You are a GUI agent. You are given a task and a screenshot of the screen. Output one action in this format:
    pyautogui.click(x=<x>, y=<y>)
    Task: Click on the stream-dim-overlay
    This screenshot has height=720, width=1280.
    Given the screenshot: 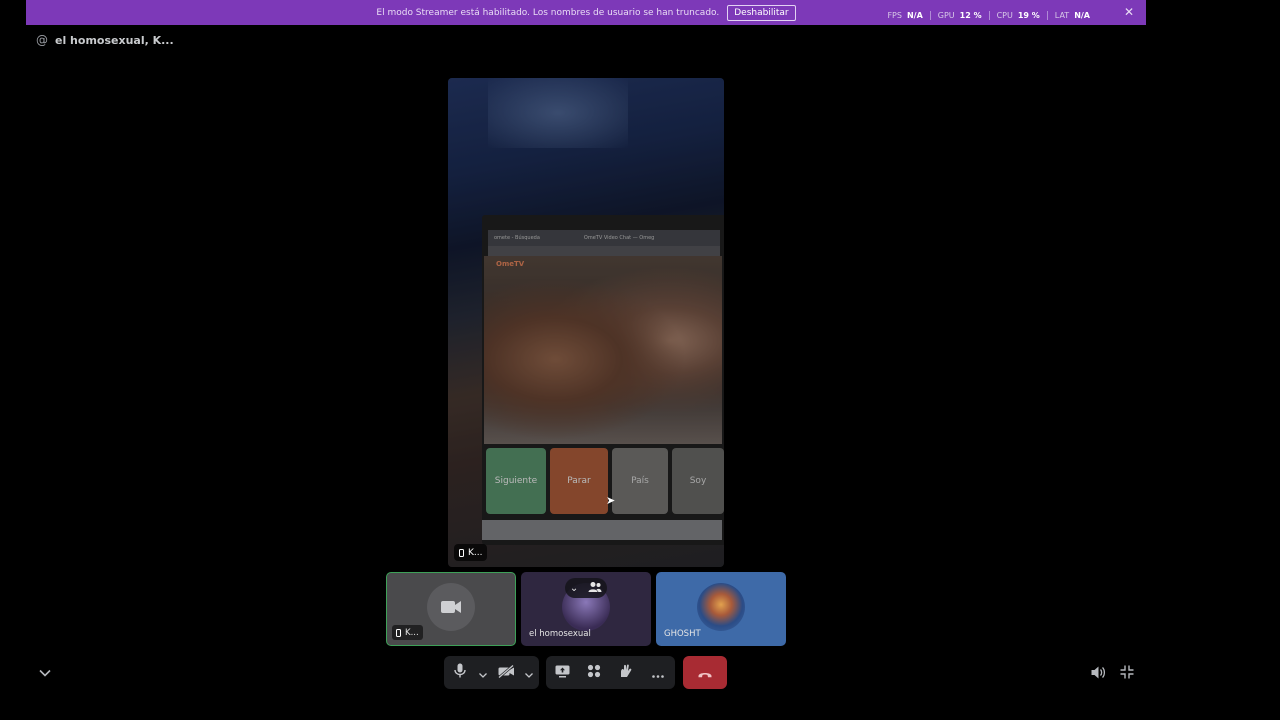 What is the action you would take?
    pyautogui.click(x=586, y=322)
    